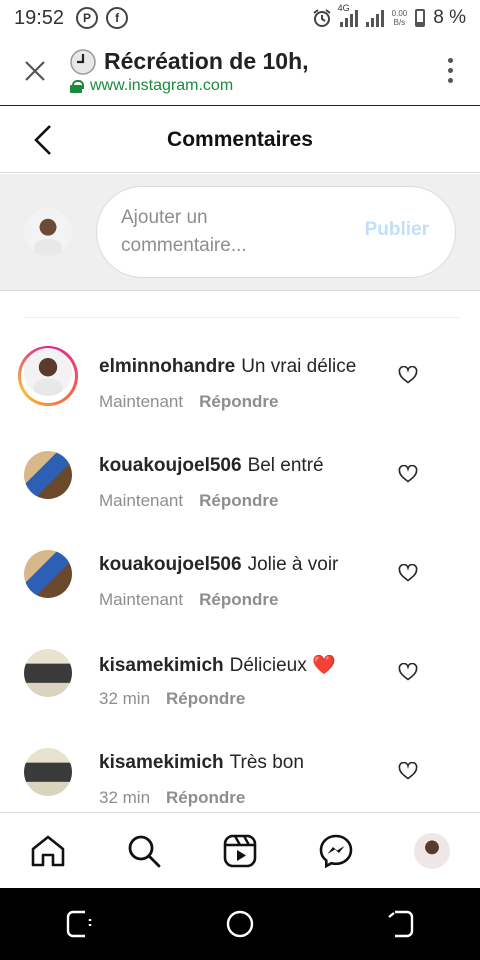 This screenshot has height=960, width=480. I want to click on profile-avatar, so click(432, 850).